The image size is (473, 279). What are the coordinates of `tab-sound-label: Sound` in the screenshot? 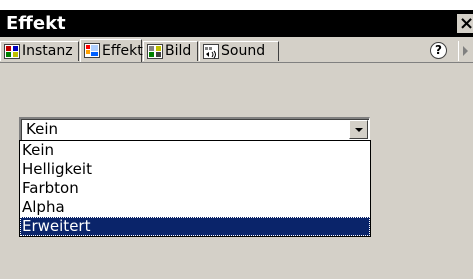 It's located at (243, 51).